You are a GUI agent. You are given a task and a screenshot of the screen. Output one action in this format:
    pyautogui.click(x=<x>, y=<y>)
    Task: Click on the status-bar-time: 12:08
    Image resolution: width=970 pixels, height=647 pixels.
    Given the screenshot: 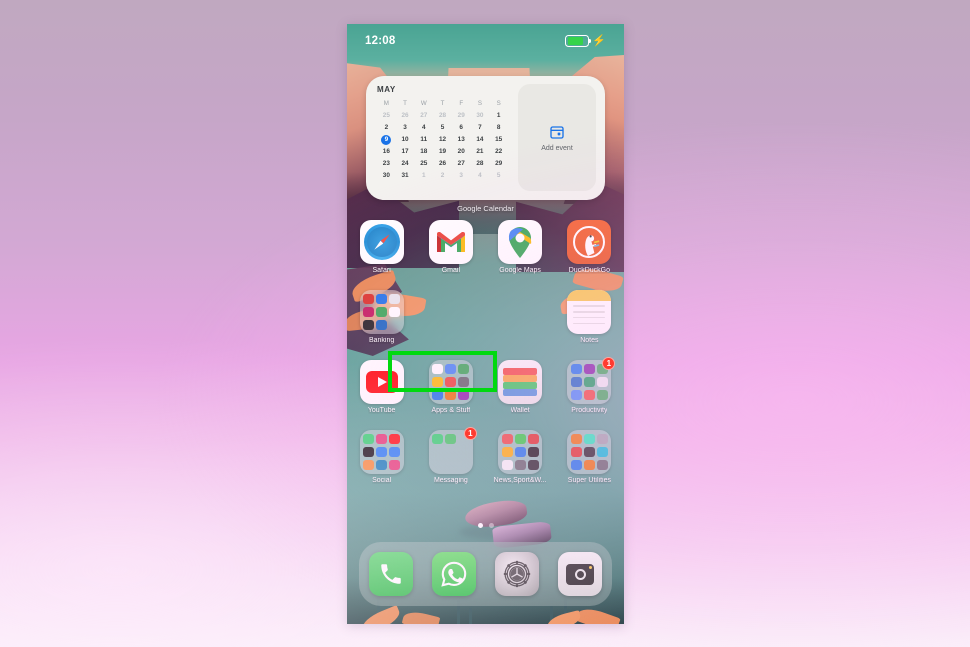 What is the action you would take?
    pyautogui.click(x=380, y=41)
    